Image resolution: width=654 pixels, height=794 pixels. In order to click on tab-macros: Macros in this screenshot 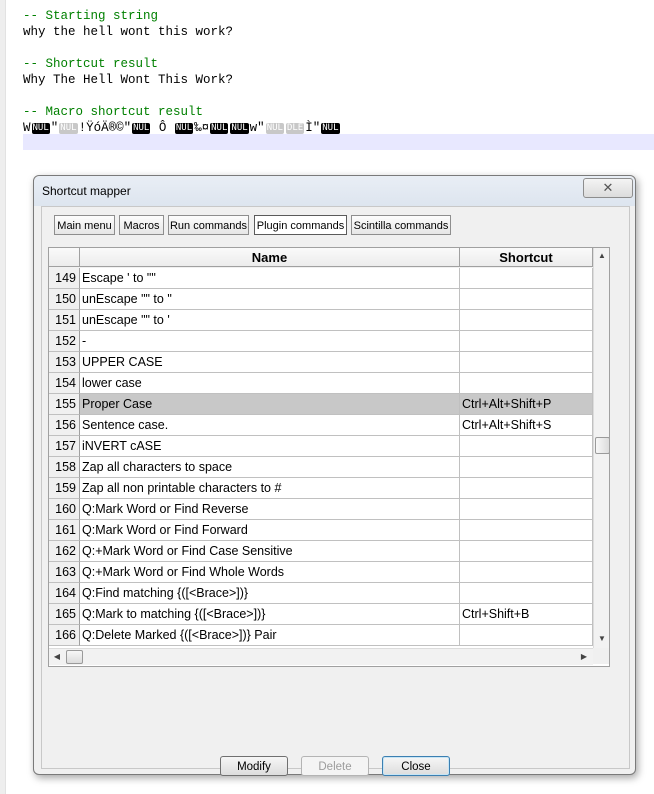, I will do `click(141, 225)`.